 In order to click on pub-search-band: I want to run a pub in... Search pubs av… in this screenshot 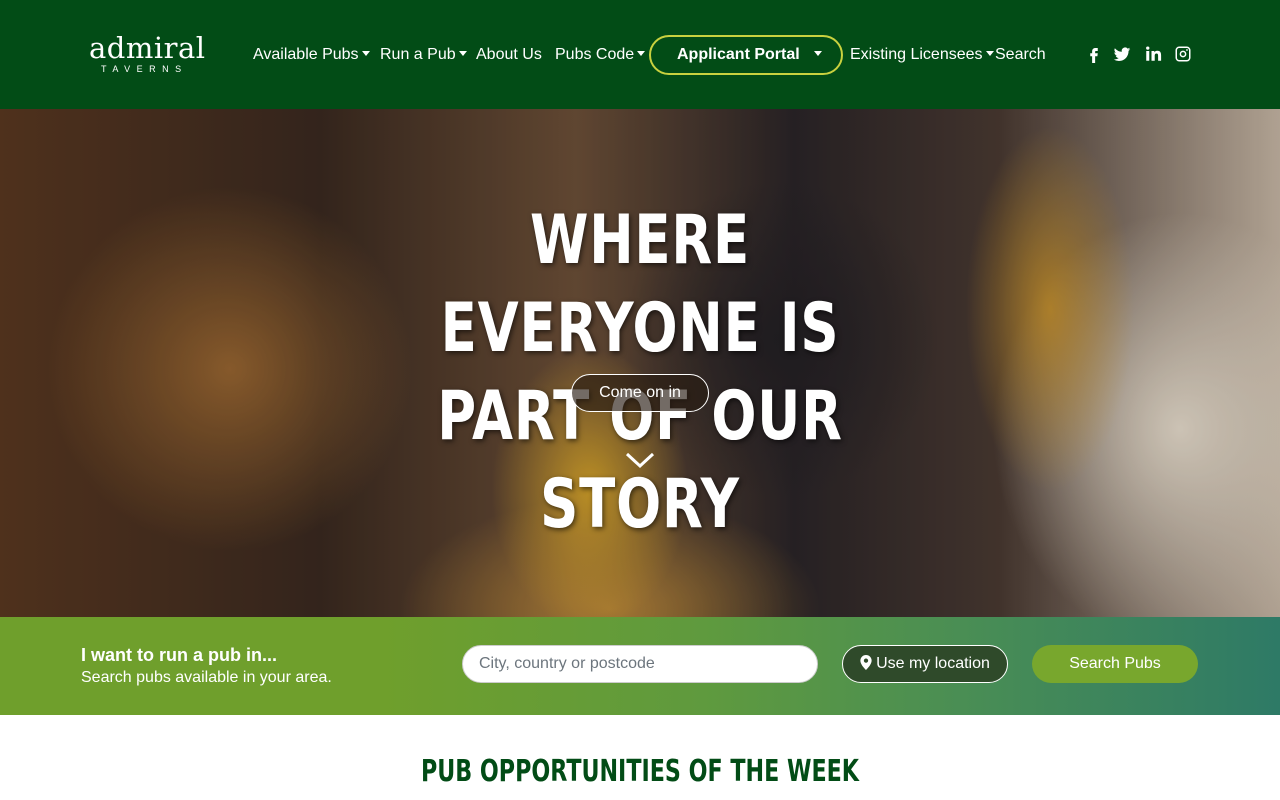, I will do `click(640, 666)`.